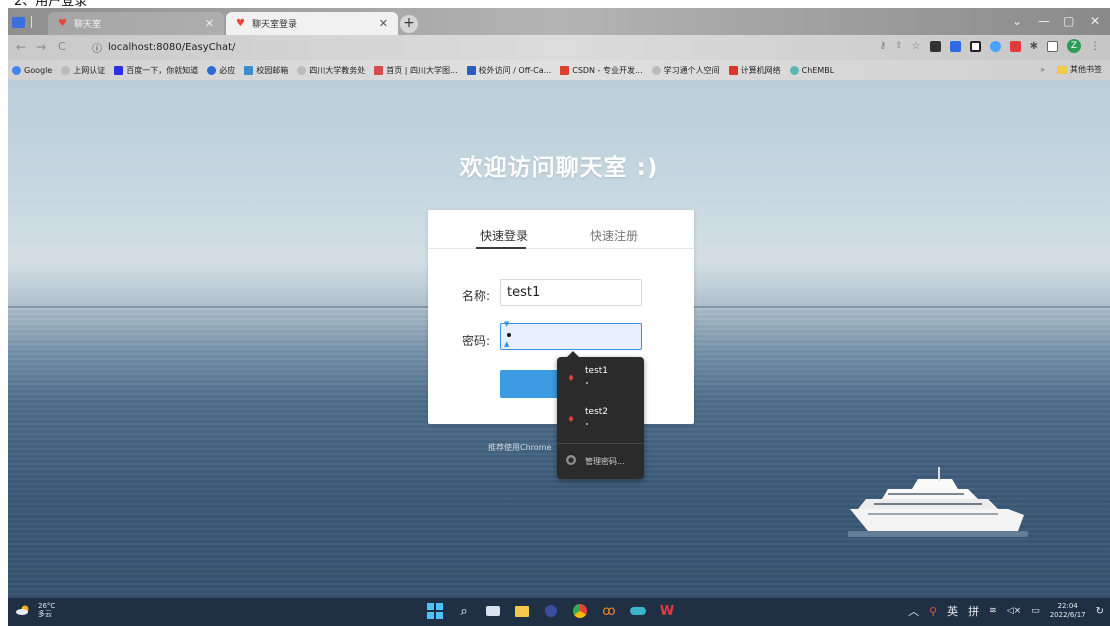  I want to click on ime-language: 英, so click(952, 611).